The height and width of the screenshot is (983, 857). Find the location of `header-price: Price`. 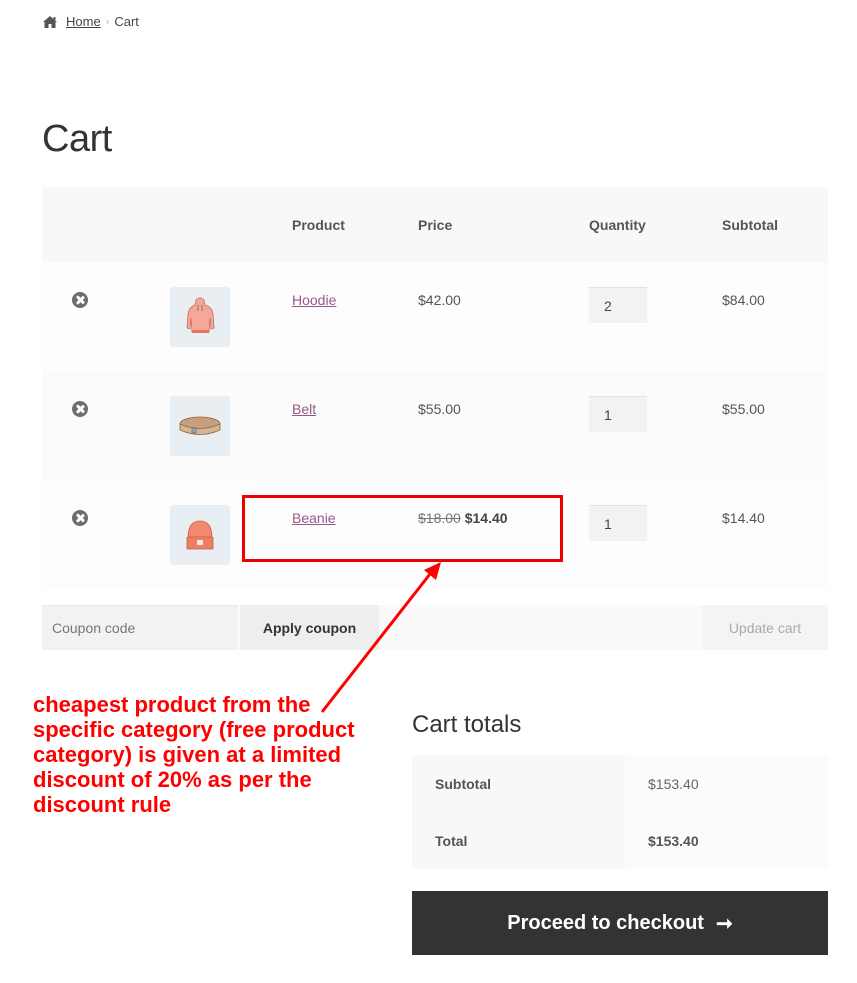

header-price: Price is located at coordinates (435, 224).